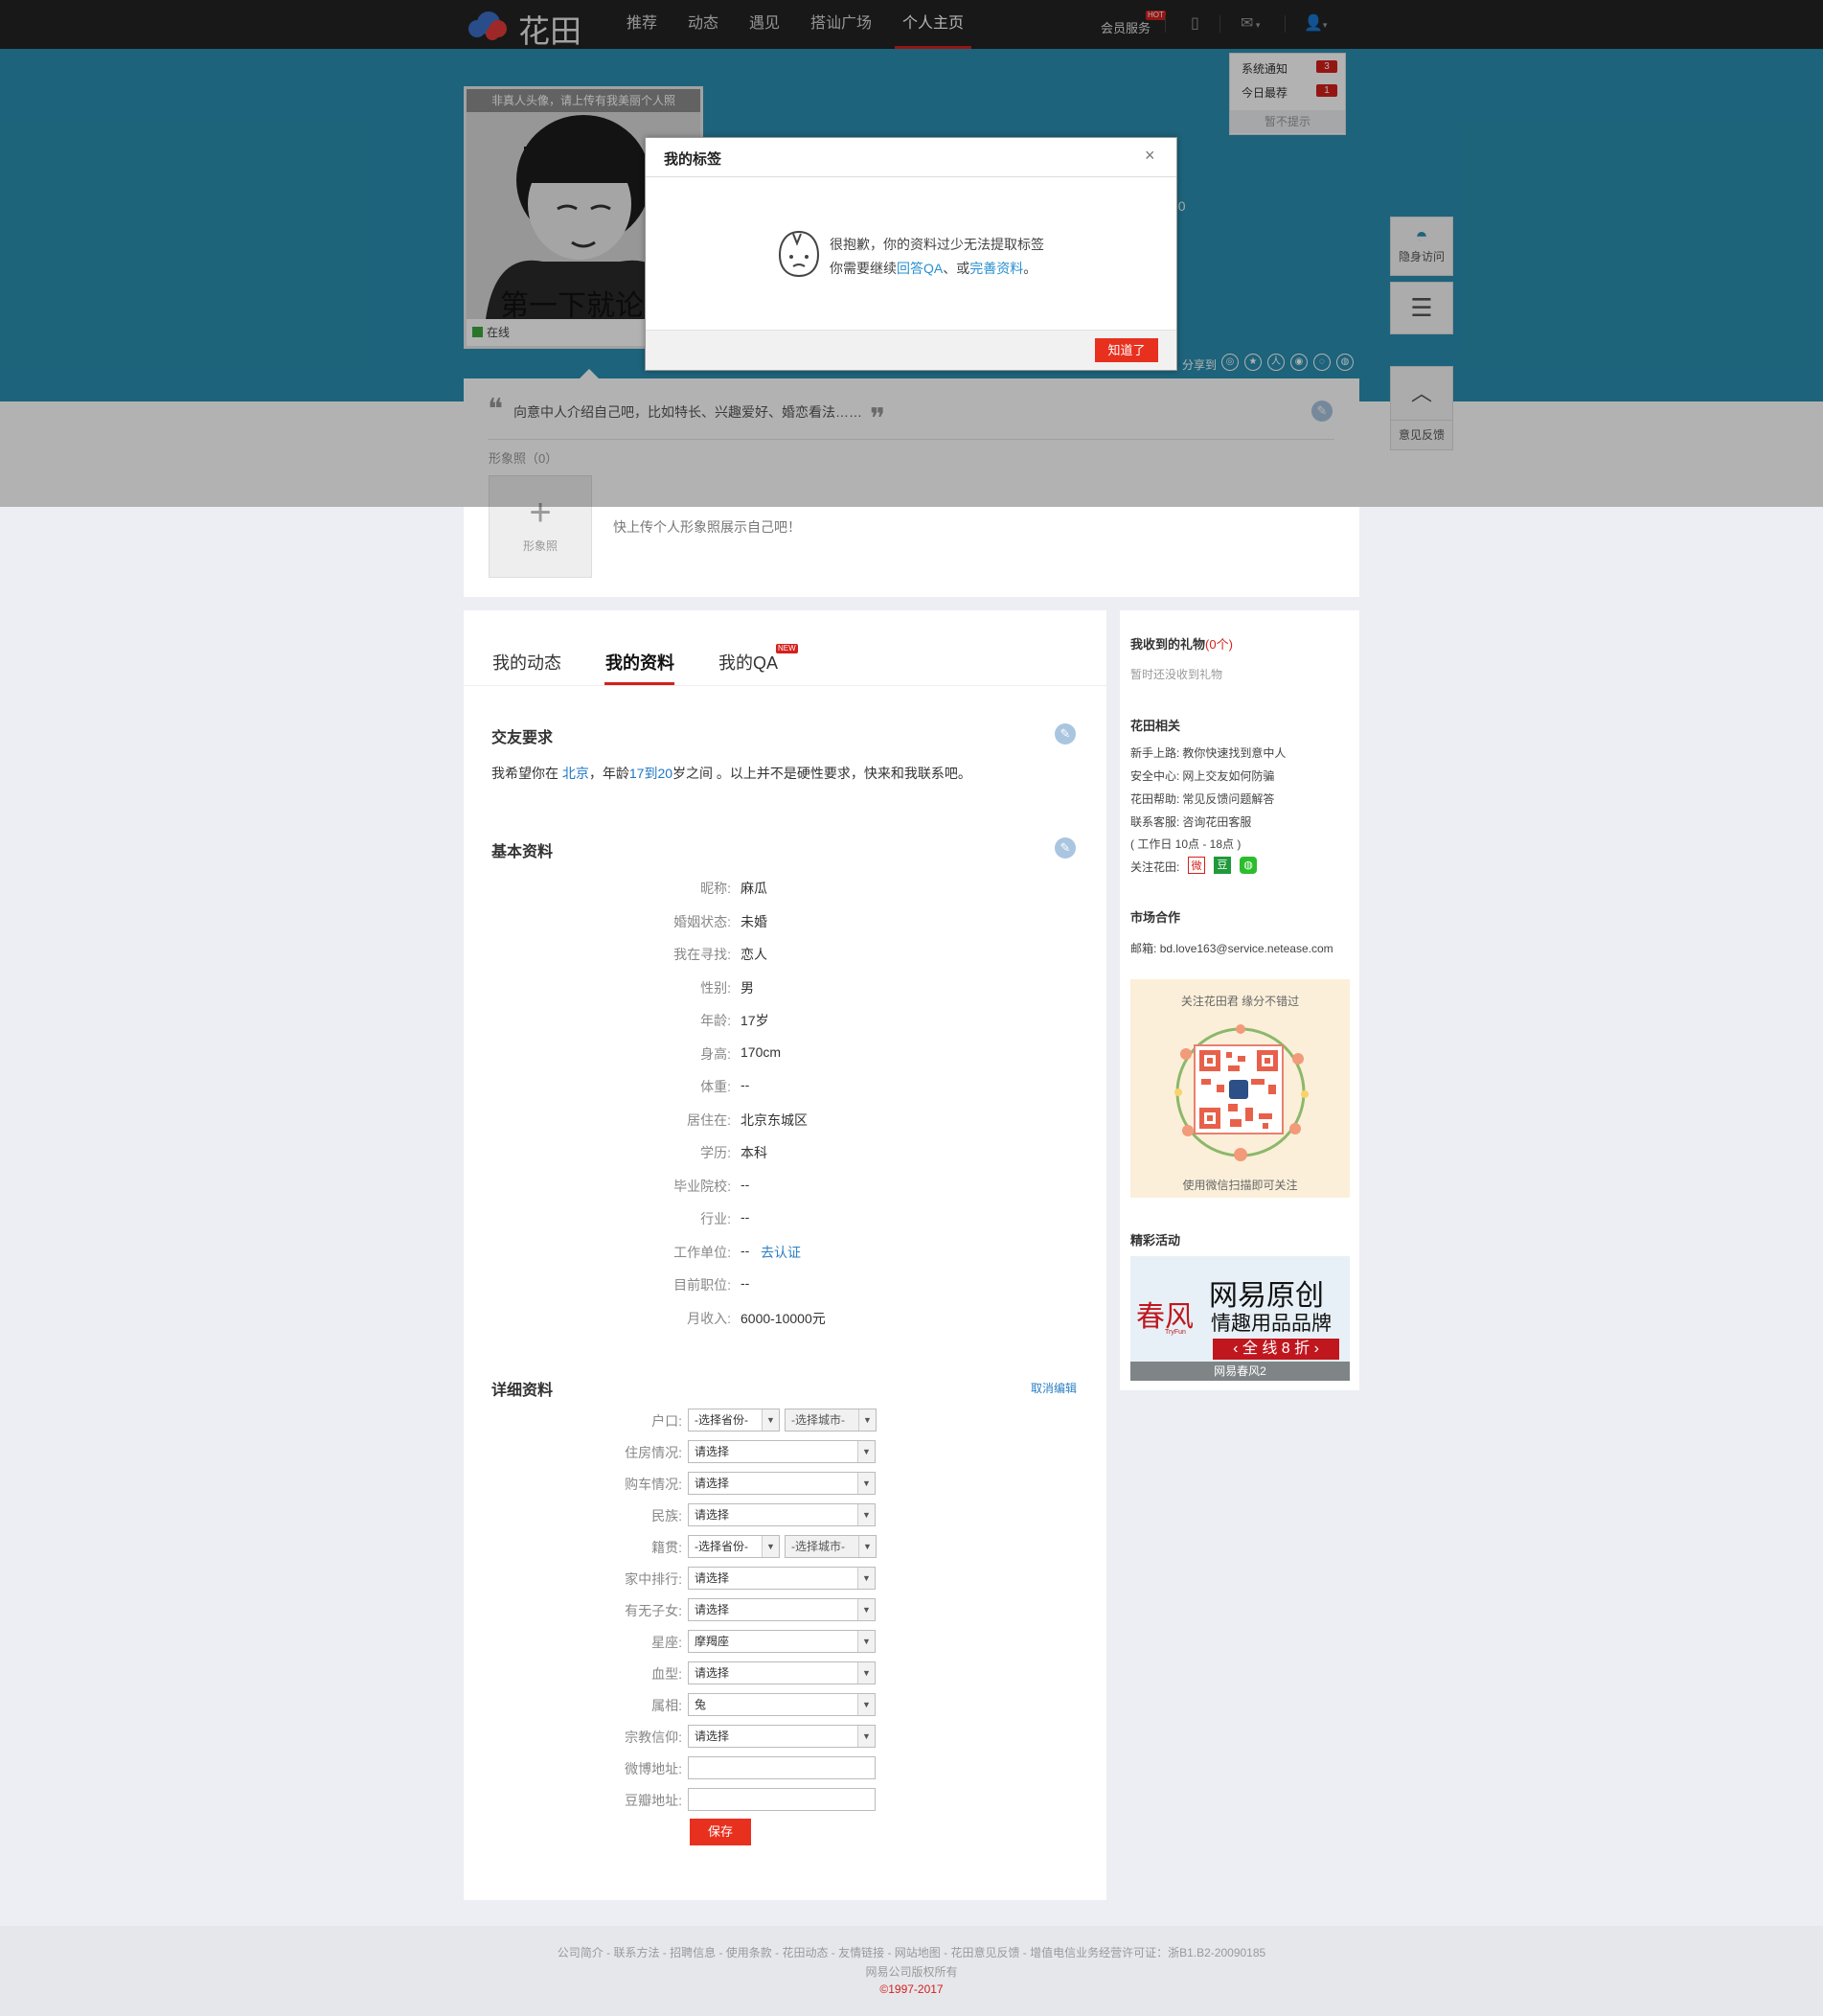 This screenshot has height=2016, width=1823. I want to click on edit-requirement-icon: ✎, so click(1066, 734).